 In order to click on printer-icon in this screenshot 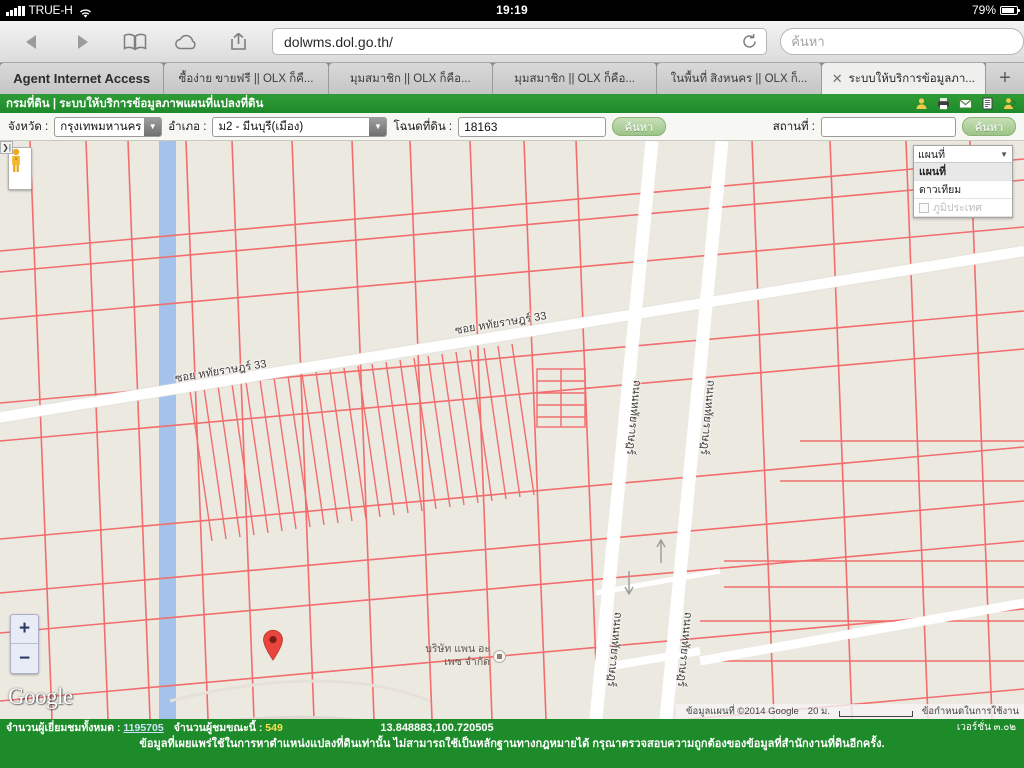, I will do `click(943, 103)`.